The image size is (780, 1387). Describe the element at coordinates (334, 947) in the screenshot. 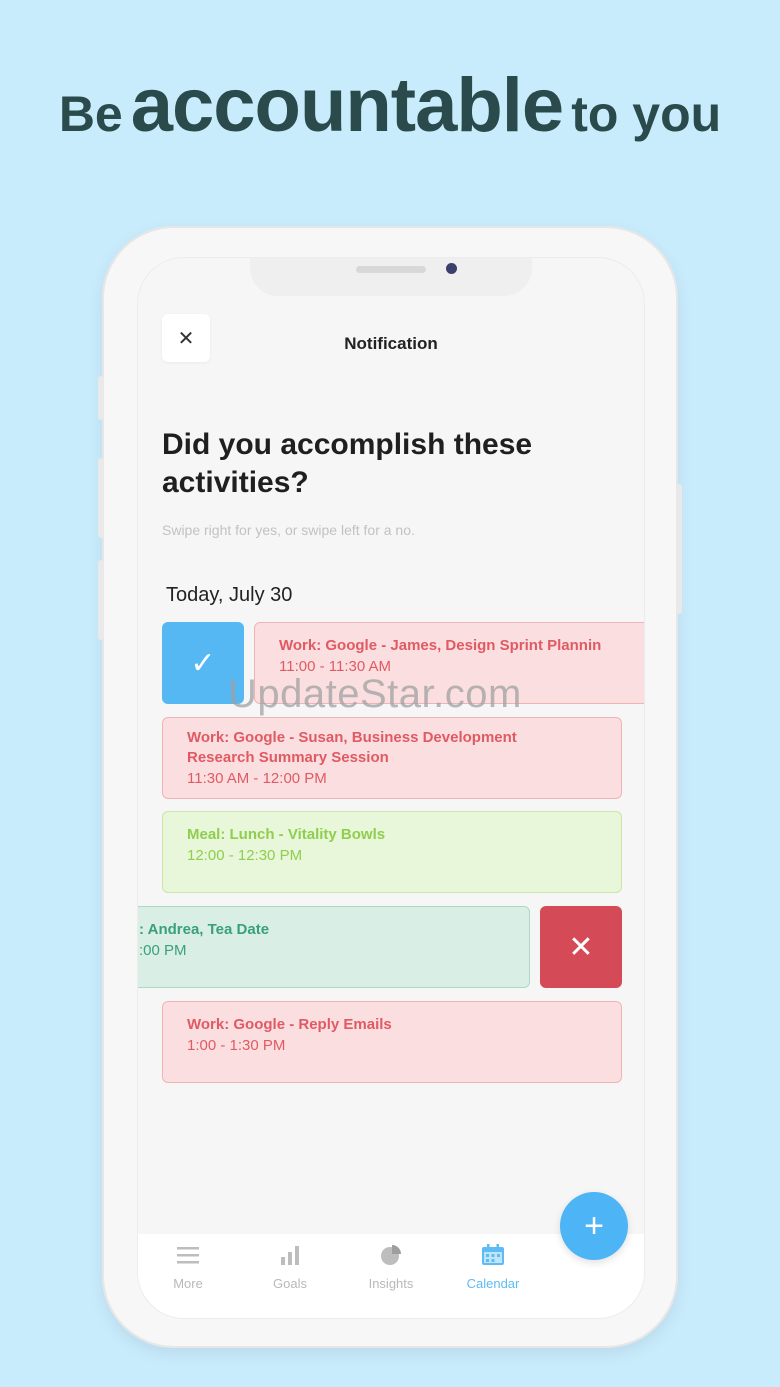

I see `activity-card: : Andrea, Tea Date :00 PM` at that location.